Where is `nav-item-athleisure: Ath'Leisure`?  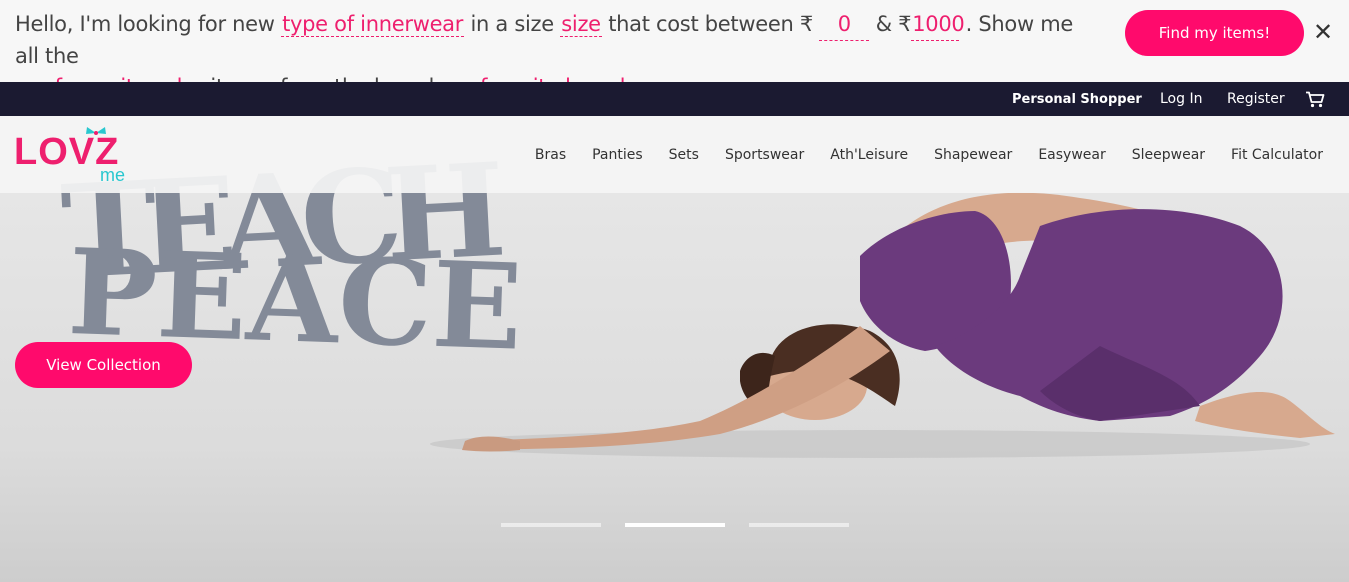 nav-item-athleisure: Ath'Leisure is located at coordinates (869, 155).